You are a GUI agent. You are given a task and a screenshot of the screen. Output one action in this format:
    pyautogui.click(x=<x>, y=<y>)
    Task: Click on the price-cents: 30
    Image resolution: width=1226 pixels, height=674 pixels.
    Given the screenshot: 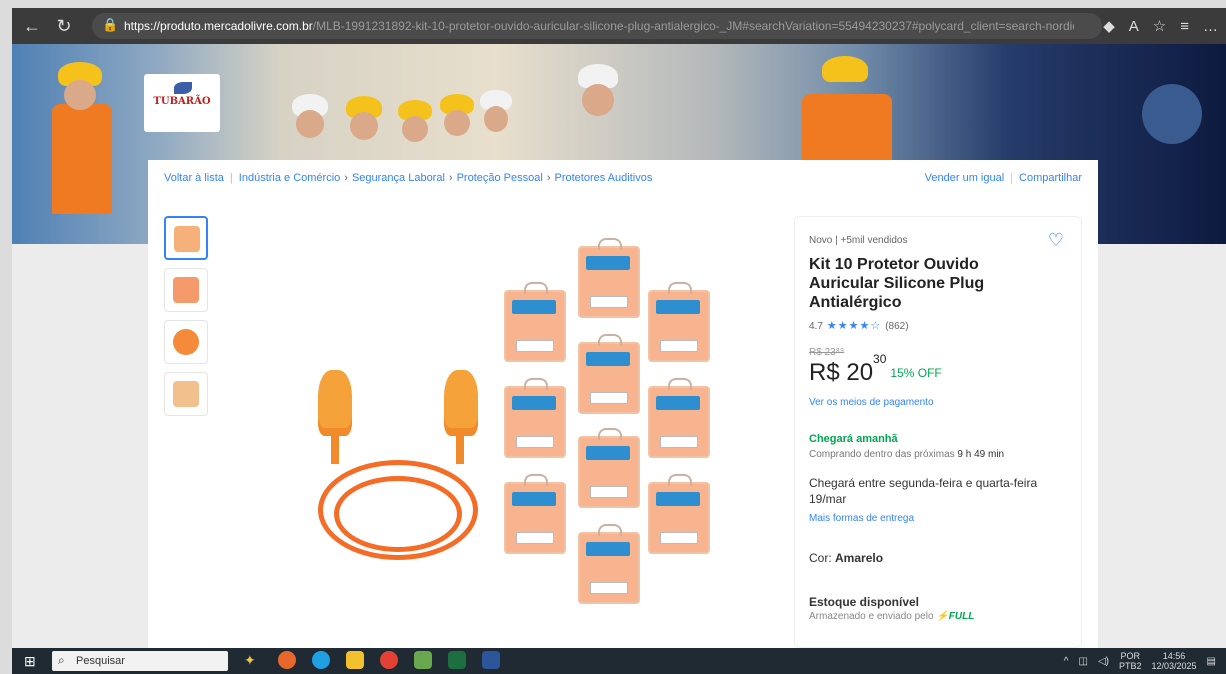 What is the action you would take?
    pyautogui.click(x=880, y=359)
    